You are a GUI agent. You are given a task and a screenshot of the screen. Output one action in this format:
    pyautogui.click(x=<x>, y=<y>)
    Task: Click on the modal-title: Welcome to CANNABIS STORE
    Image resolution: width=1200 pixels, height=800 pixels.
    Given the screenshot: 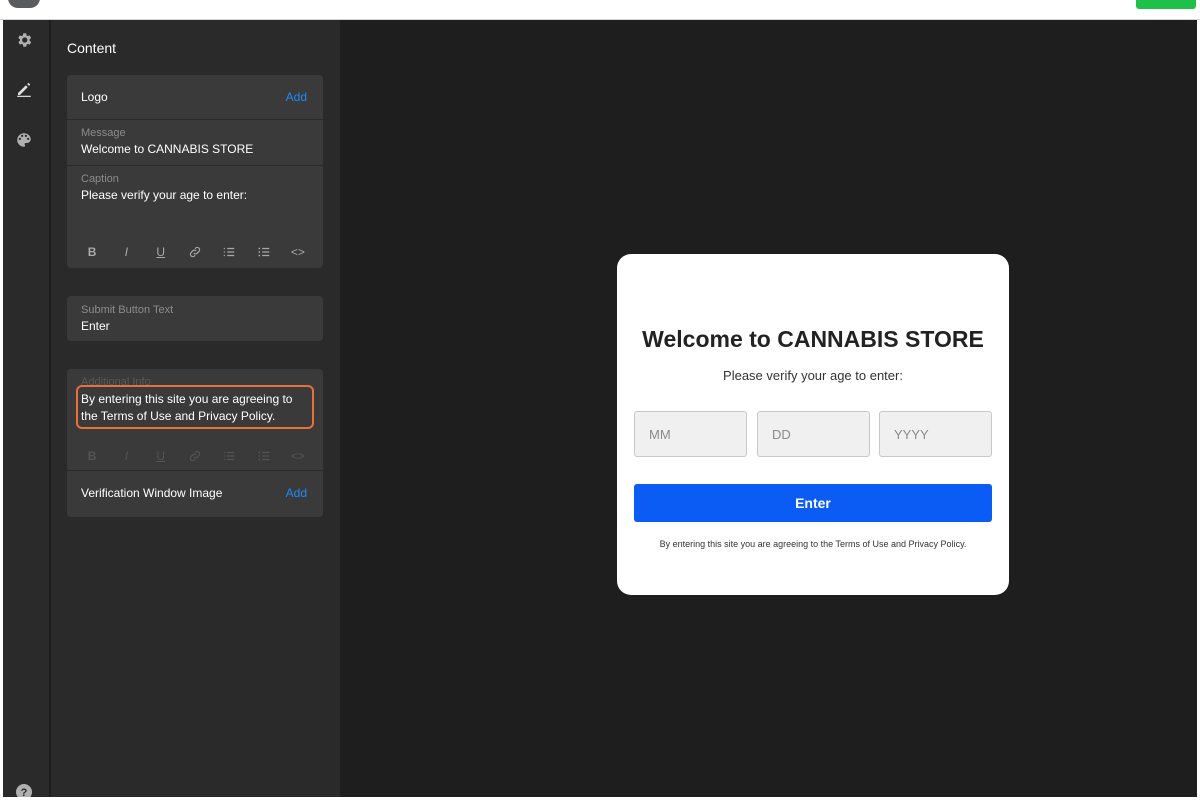 What is the action you would take?
    pyautogui.click(x=813, y=339)
    